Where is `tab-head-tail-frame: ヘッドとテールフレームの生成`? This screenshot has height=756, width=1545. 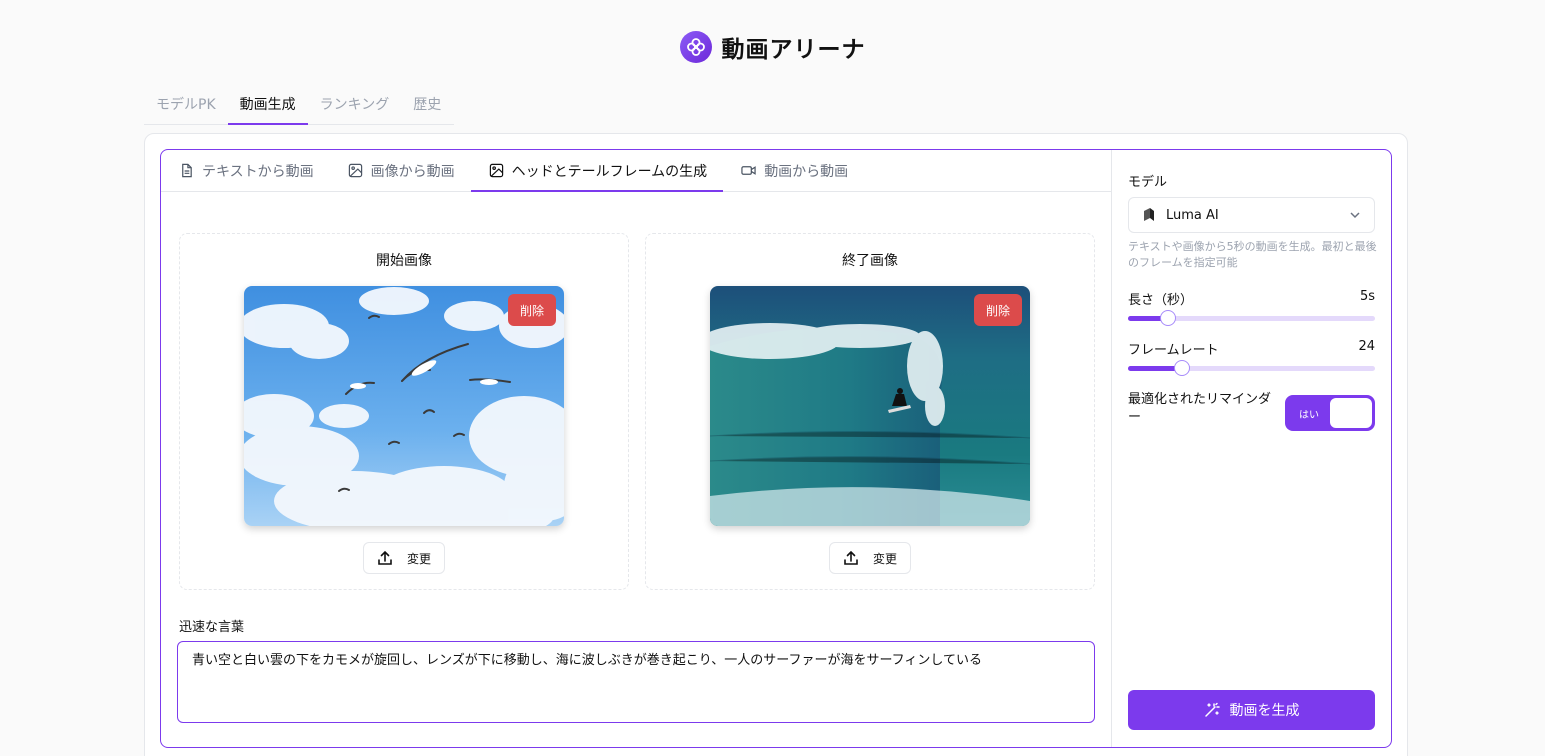
tab-head-tail-frame: ヘッドとテールフレームの生成 is located at coordinates (597, 171).